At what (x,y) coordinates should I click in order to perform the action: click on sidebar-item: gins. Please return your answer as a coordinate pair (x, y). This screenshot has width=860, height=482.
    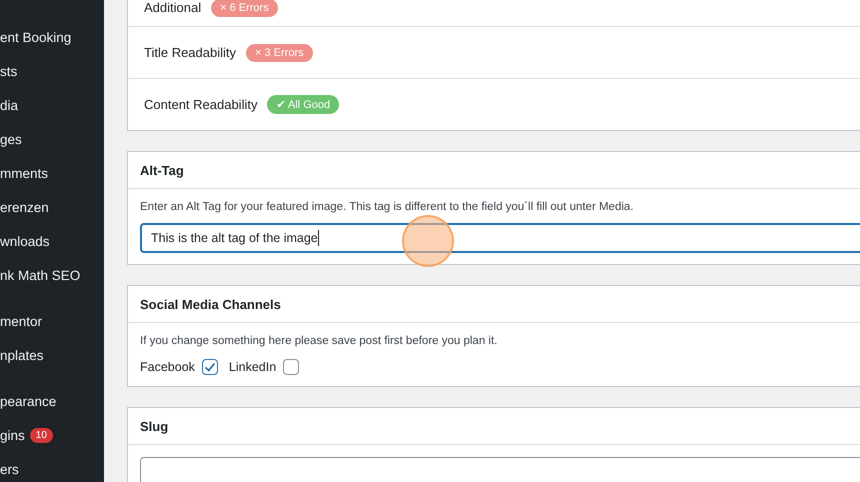
    Looking at the image, I should click on (12, 435).